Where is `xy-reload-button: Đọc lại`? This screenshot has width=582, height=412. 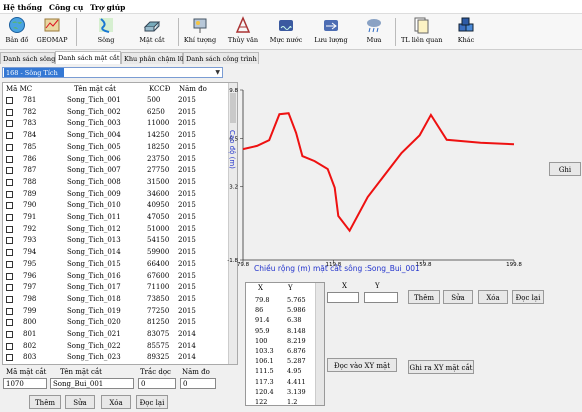
xy-reload-button: Đọc lại is located at coordinates (528, 297).